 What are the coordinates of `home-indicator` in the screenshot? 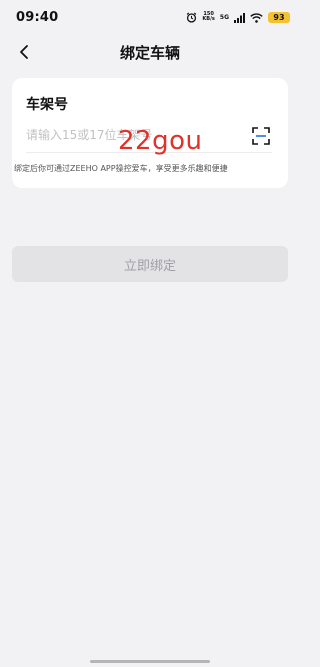 It's located at (150, 661).